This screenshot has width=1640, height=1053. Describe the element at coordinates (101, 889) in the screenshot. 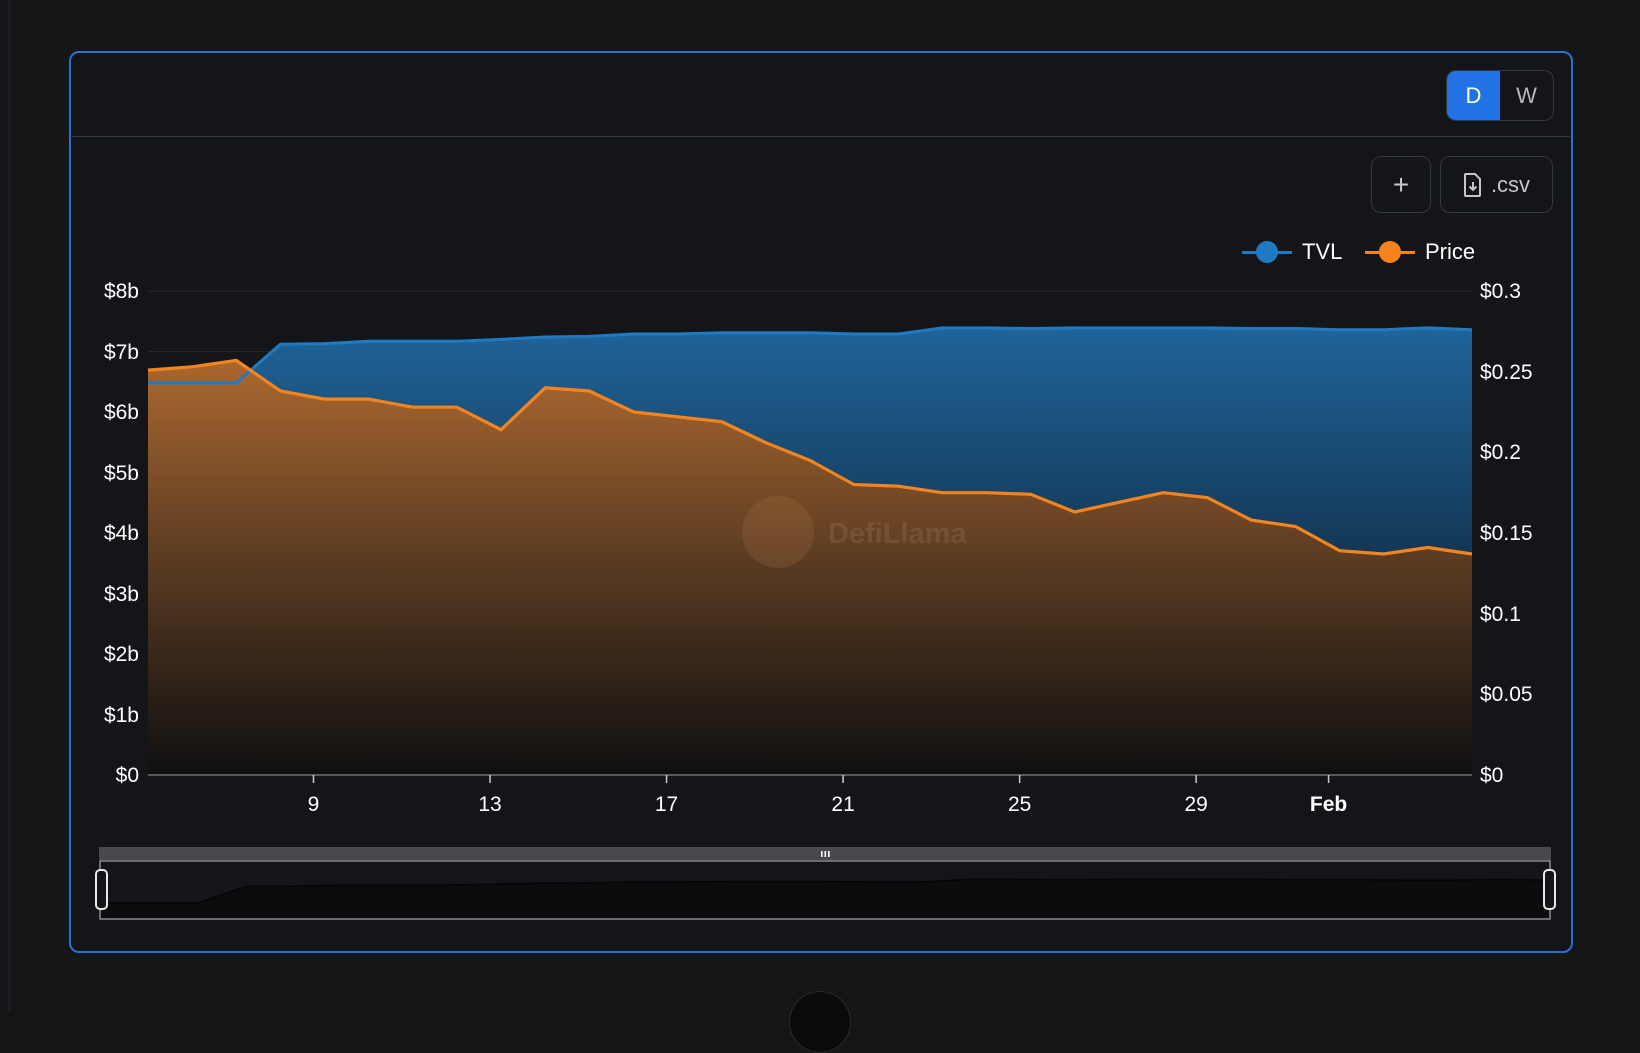

I see `slider-left-handle` at that location.